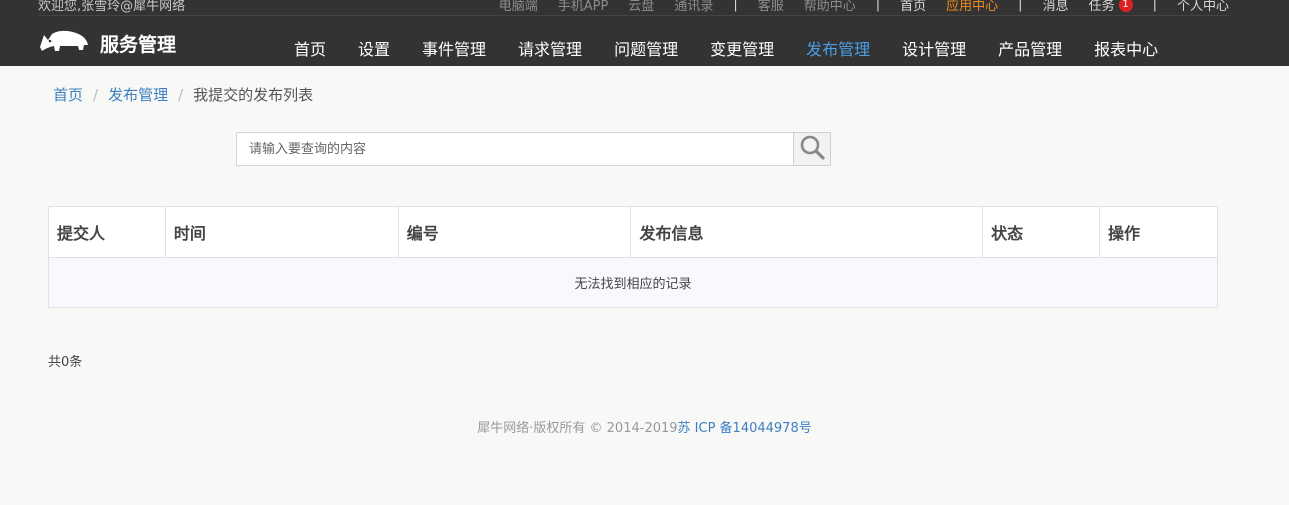 This screenshot has height=505, width=1289. Describe the element at coordinates (577, 428) in the screenshot. I see `copyright-text: 犀牛网络·版权所有 © 2014-2019` at that location.